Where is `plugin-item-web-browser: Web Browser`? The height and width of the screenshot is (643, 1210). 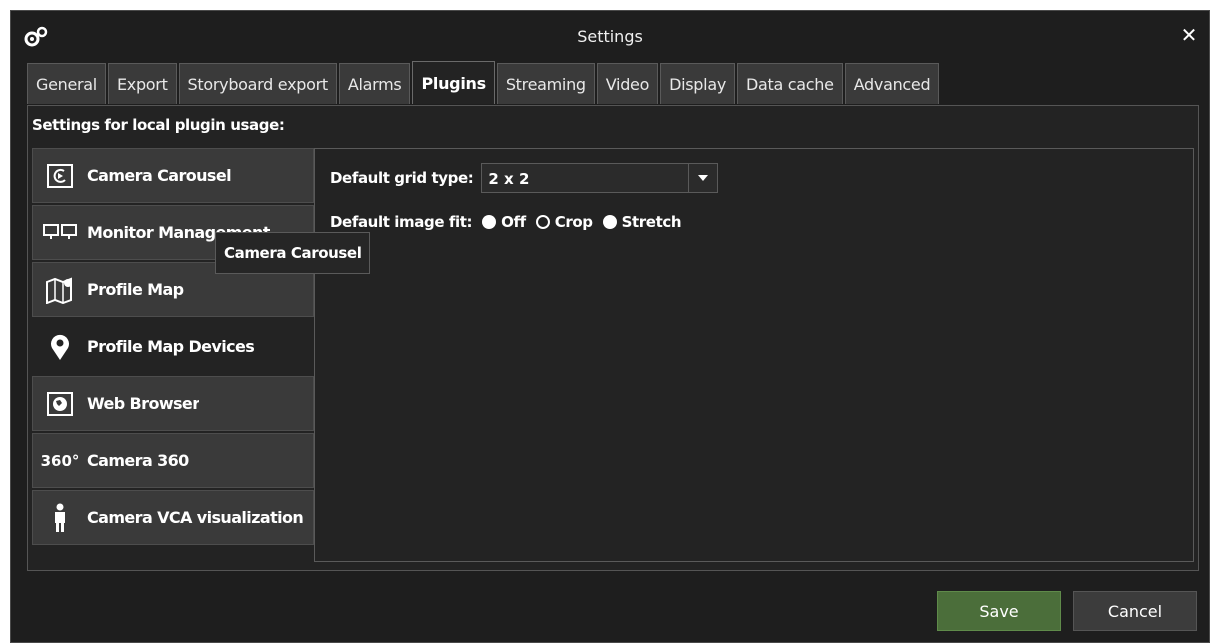
plugin-item-web-browser: Web Browser is located at coordinates (173, 403).